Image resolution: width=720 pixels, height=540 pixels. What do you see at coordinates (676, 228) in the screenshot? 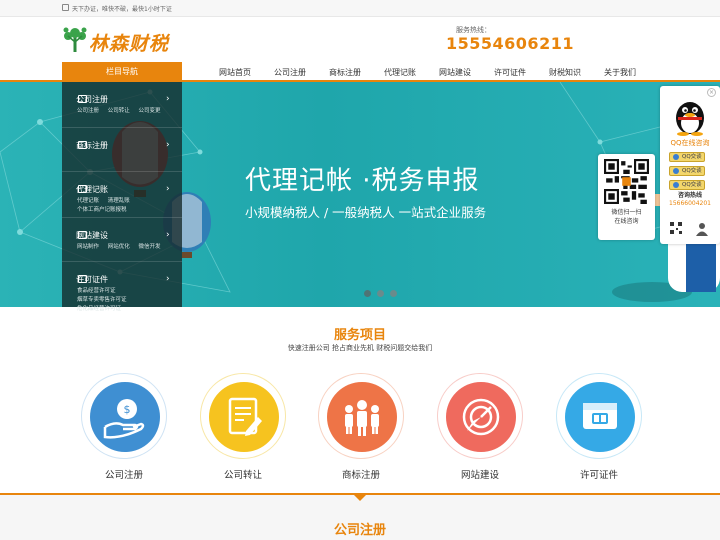
I see `qr-small-icon` at bounding box center [676, 228].